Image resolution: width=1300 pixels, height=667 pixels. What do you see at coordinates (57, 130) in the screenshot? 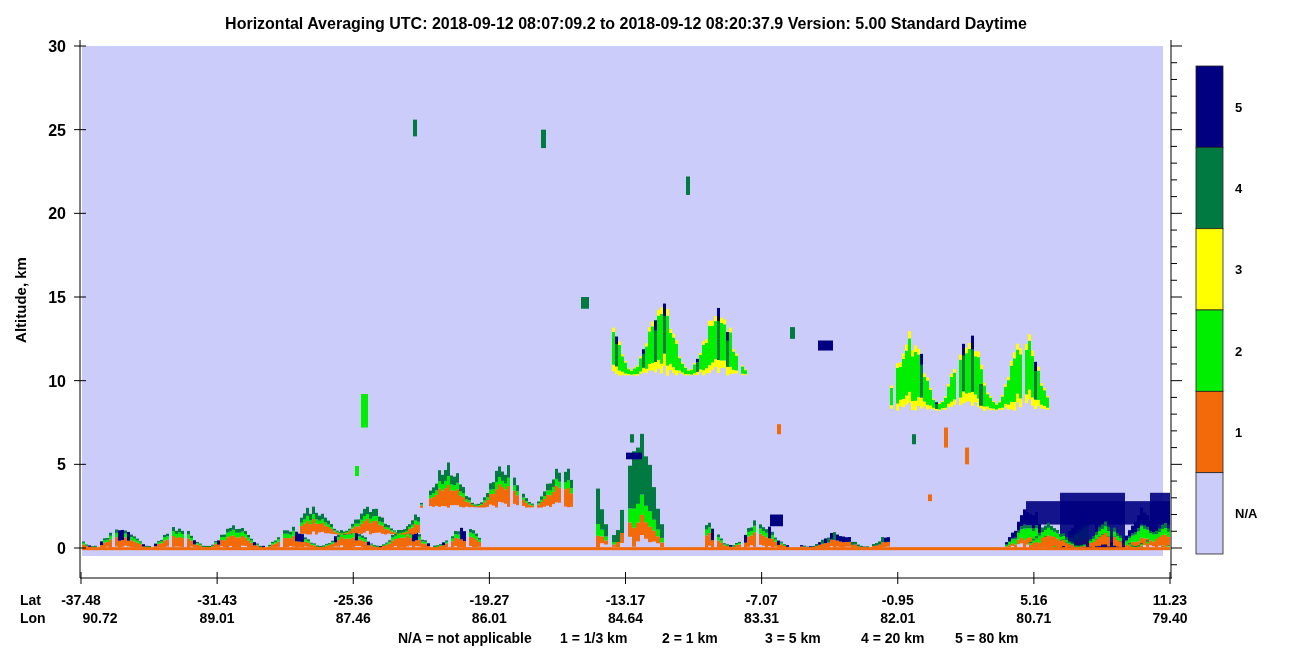
I see `y-tick-label: 25` at bounding box center [57, 130].